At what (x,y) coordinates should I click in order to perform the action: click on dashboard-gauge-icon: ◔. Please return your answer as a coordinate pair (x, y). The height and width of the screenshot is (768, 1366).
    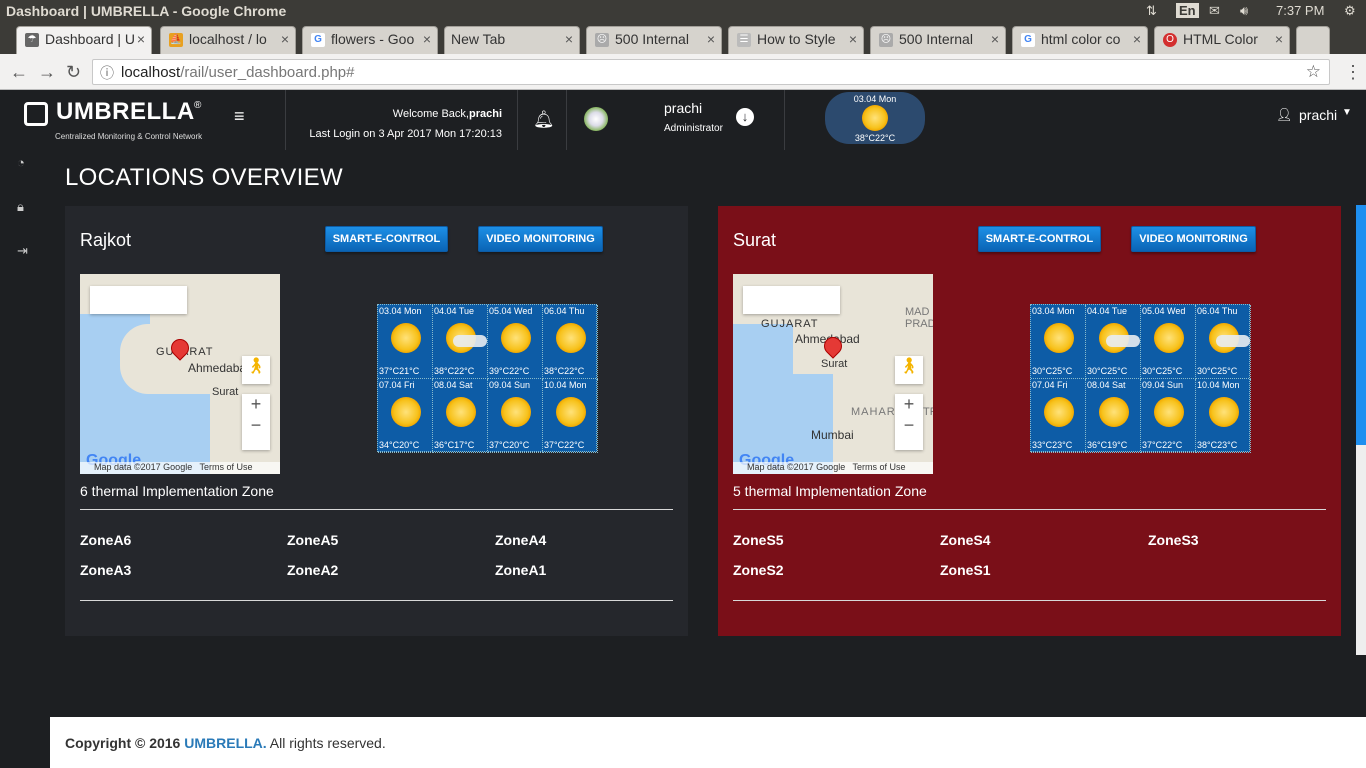
    Looking at the image, I should click on (21, 162).